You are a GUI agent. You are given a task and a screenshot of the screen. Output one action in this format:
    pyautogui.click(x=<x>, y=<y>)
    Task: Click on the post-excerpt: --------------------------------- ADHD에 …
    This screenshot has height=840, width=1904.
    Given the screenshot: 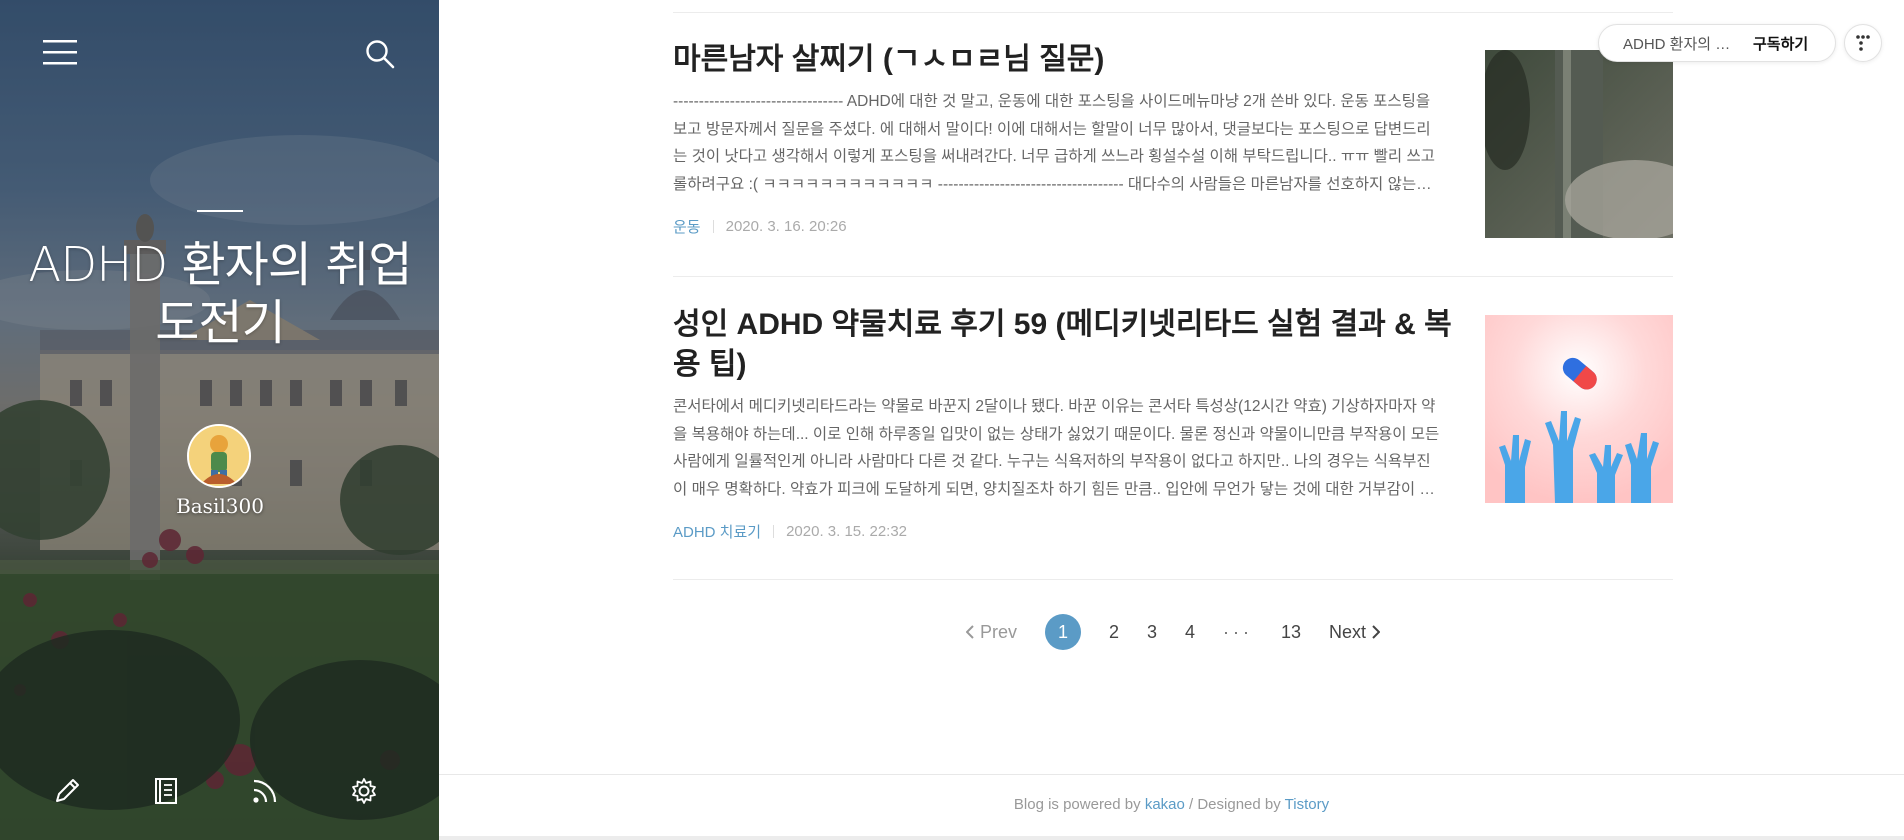 What is the action you would take?
    pyautogui.click(x=1057, y=143)
    